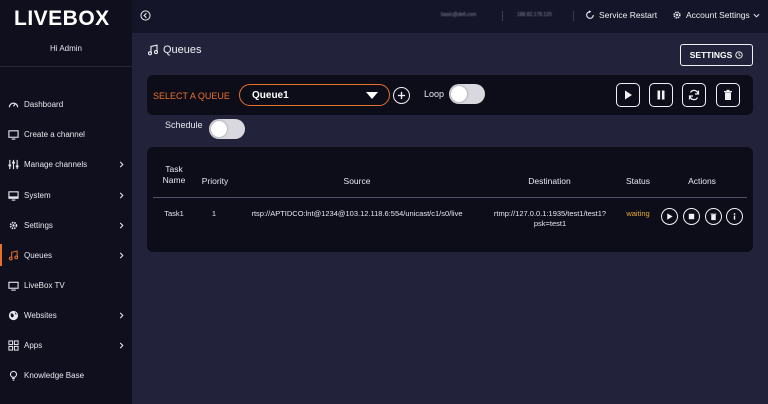 Image resolution: width=768 pixels, height=404 pixels. What do you see at coordinates (13, 164) in the screenshot?
I see `sliders-icon` at bounding box center [13, 164].